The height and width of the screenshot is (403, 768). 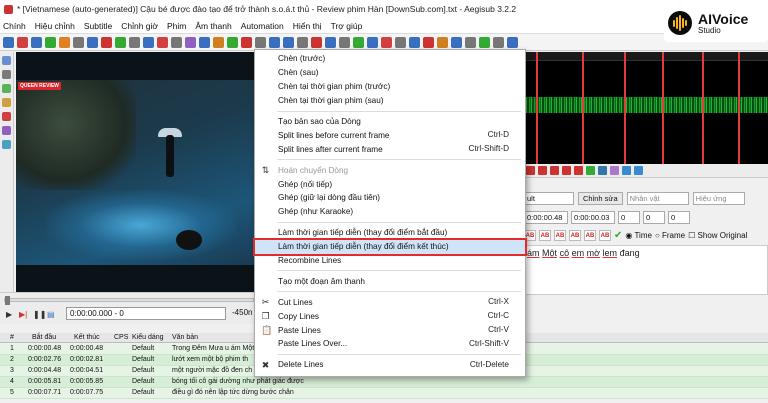 I want to click on context-menu-item: Ghép (như Karaoke), so click(x=390, y=212).